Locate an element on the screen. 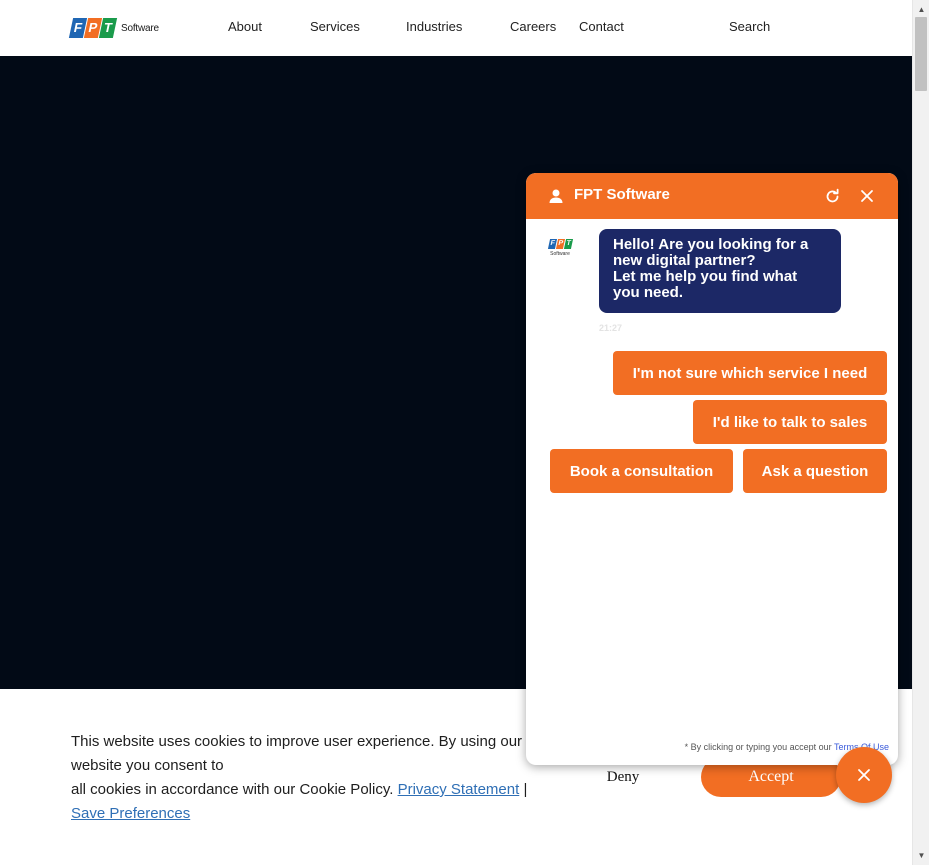 Image resolution: width=929 pixels, height=865 pixels. quick-reply-ask-question: Ask a question is located at coordinates (815, 471).